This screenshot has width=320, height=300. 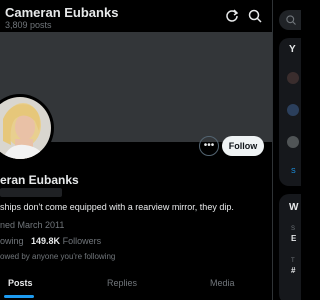 I want to click on page-title: Cameran Eubanks, so click(x=62, y=12).